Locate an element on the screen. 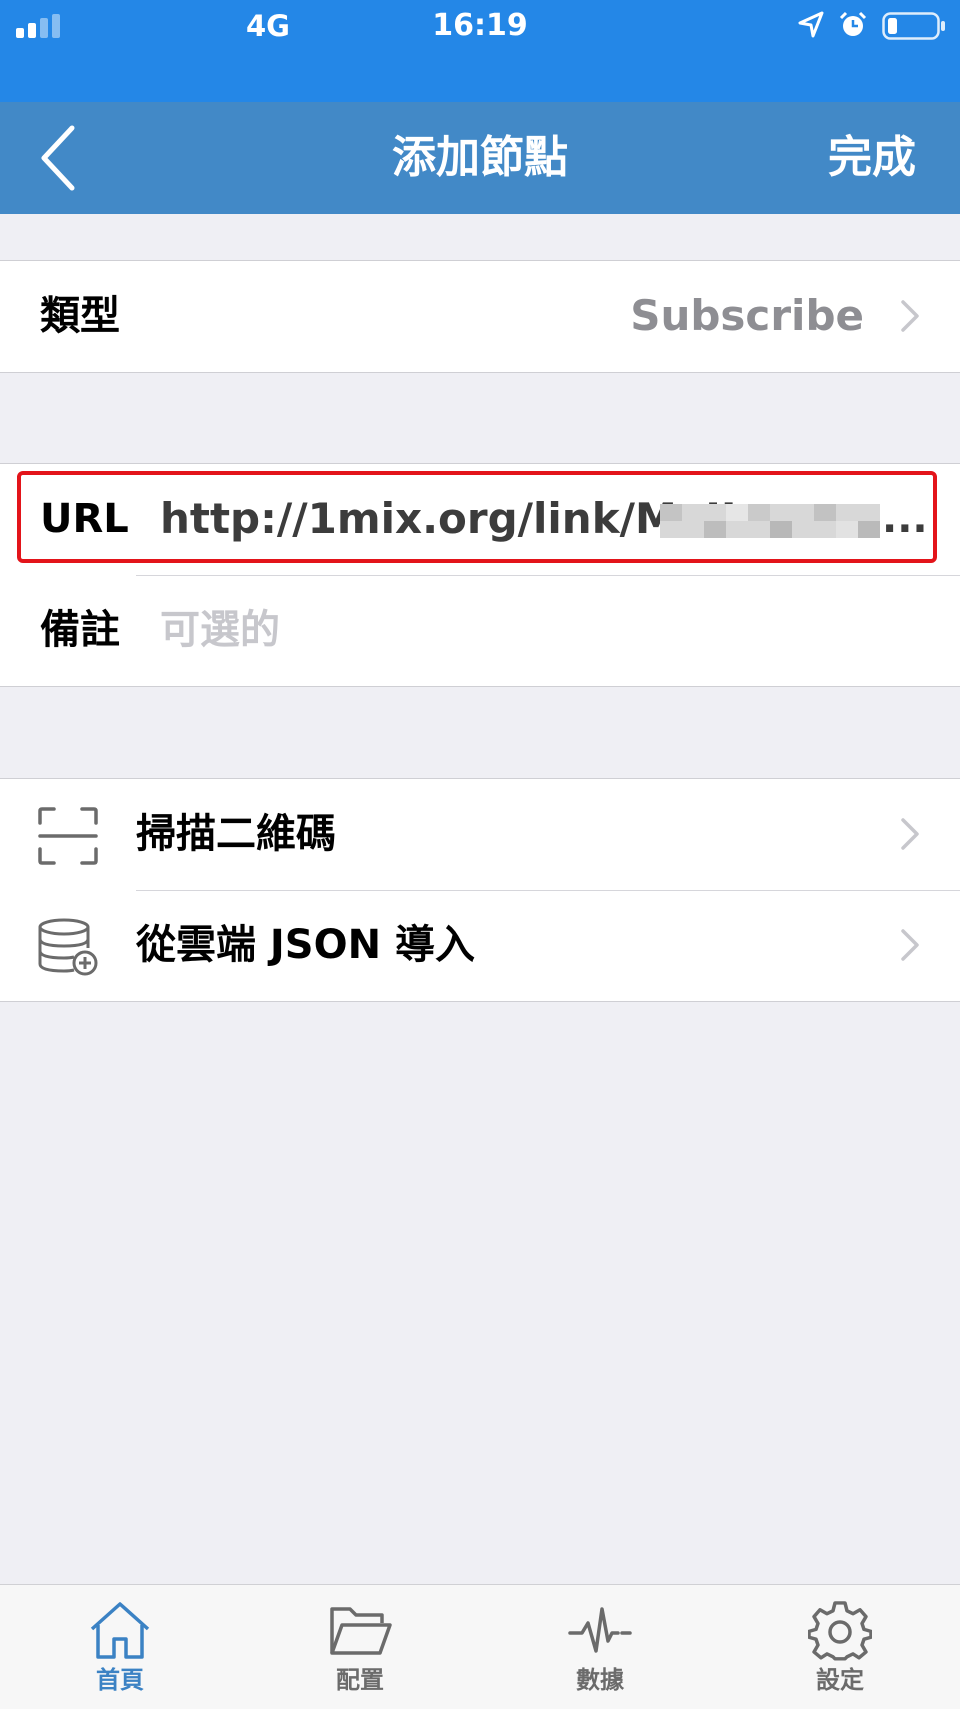 The height and width of the screenshot is (1709, 960). note-label: 備註 is located at coordinates (80, 630).